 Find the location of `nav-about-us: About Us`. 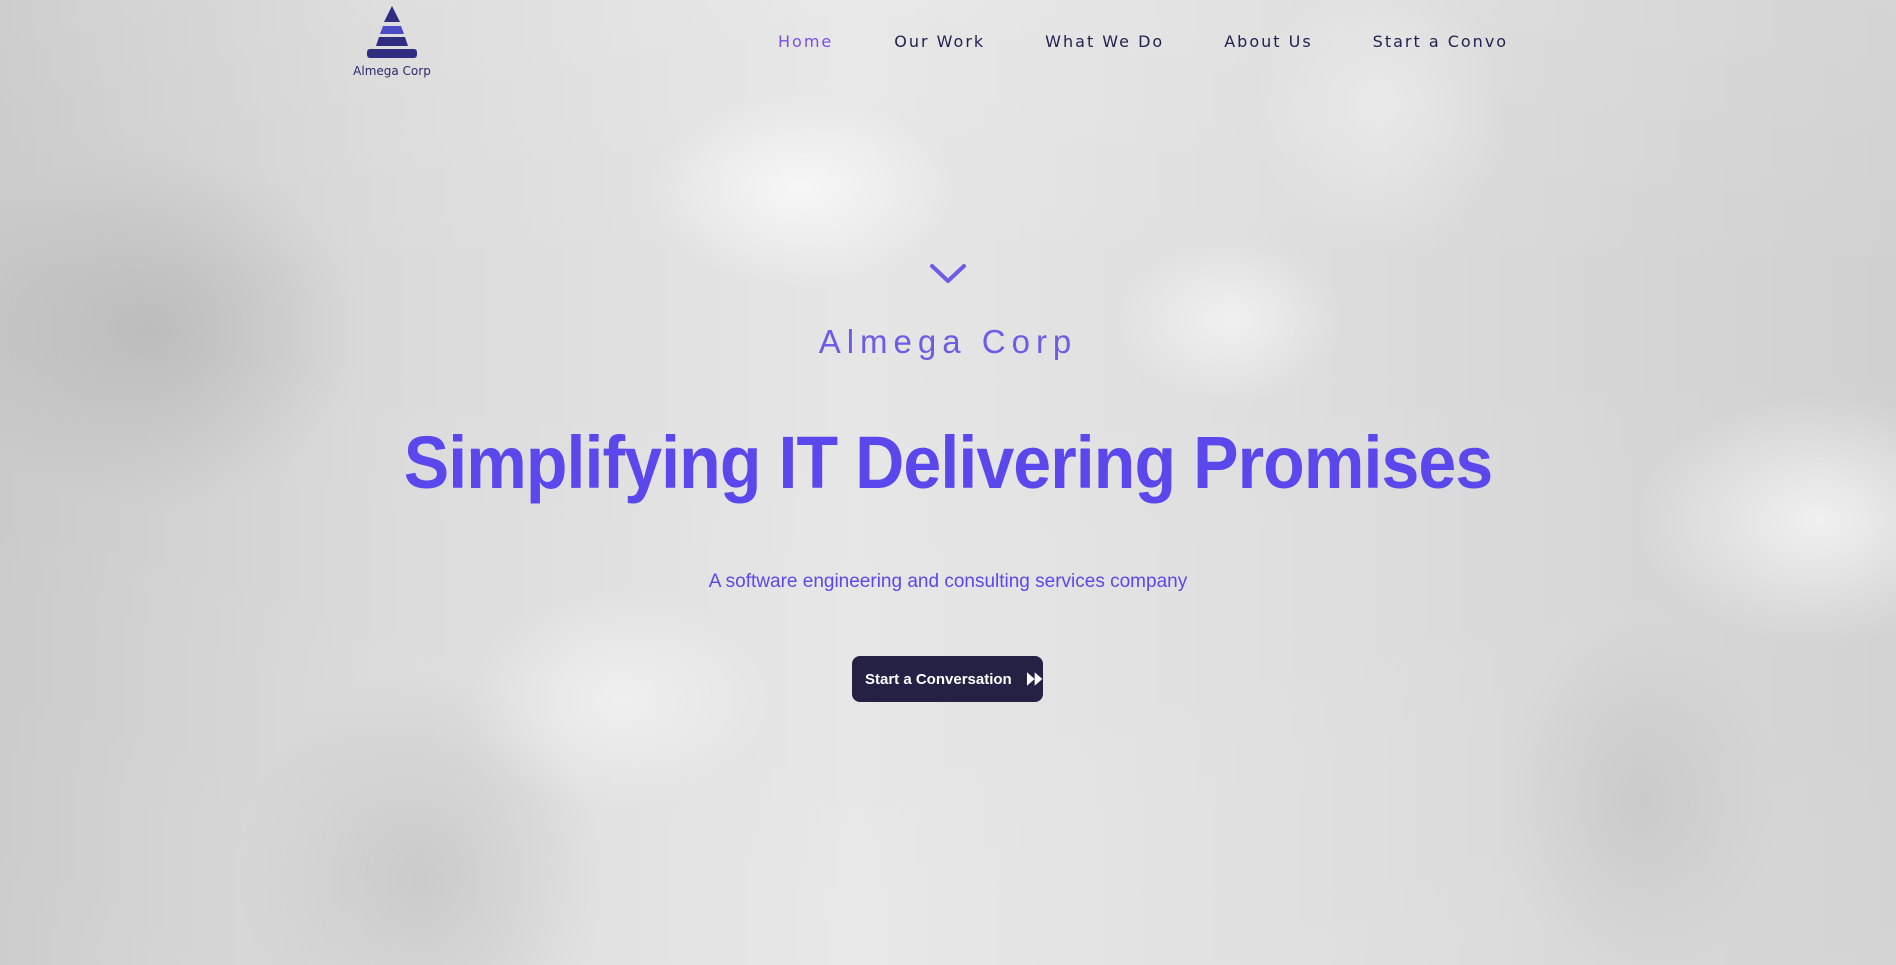

nav-about-us: About Us is located at coordinates (1268, 41).